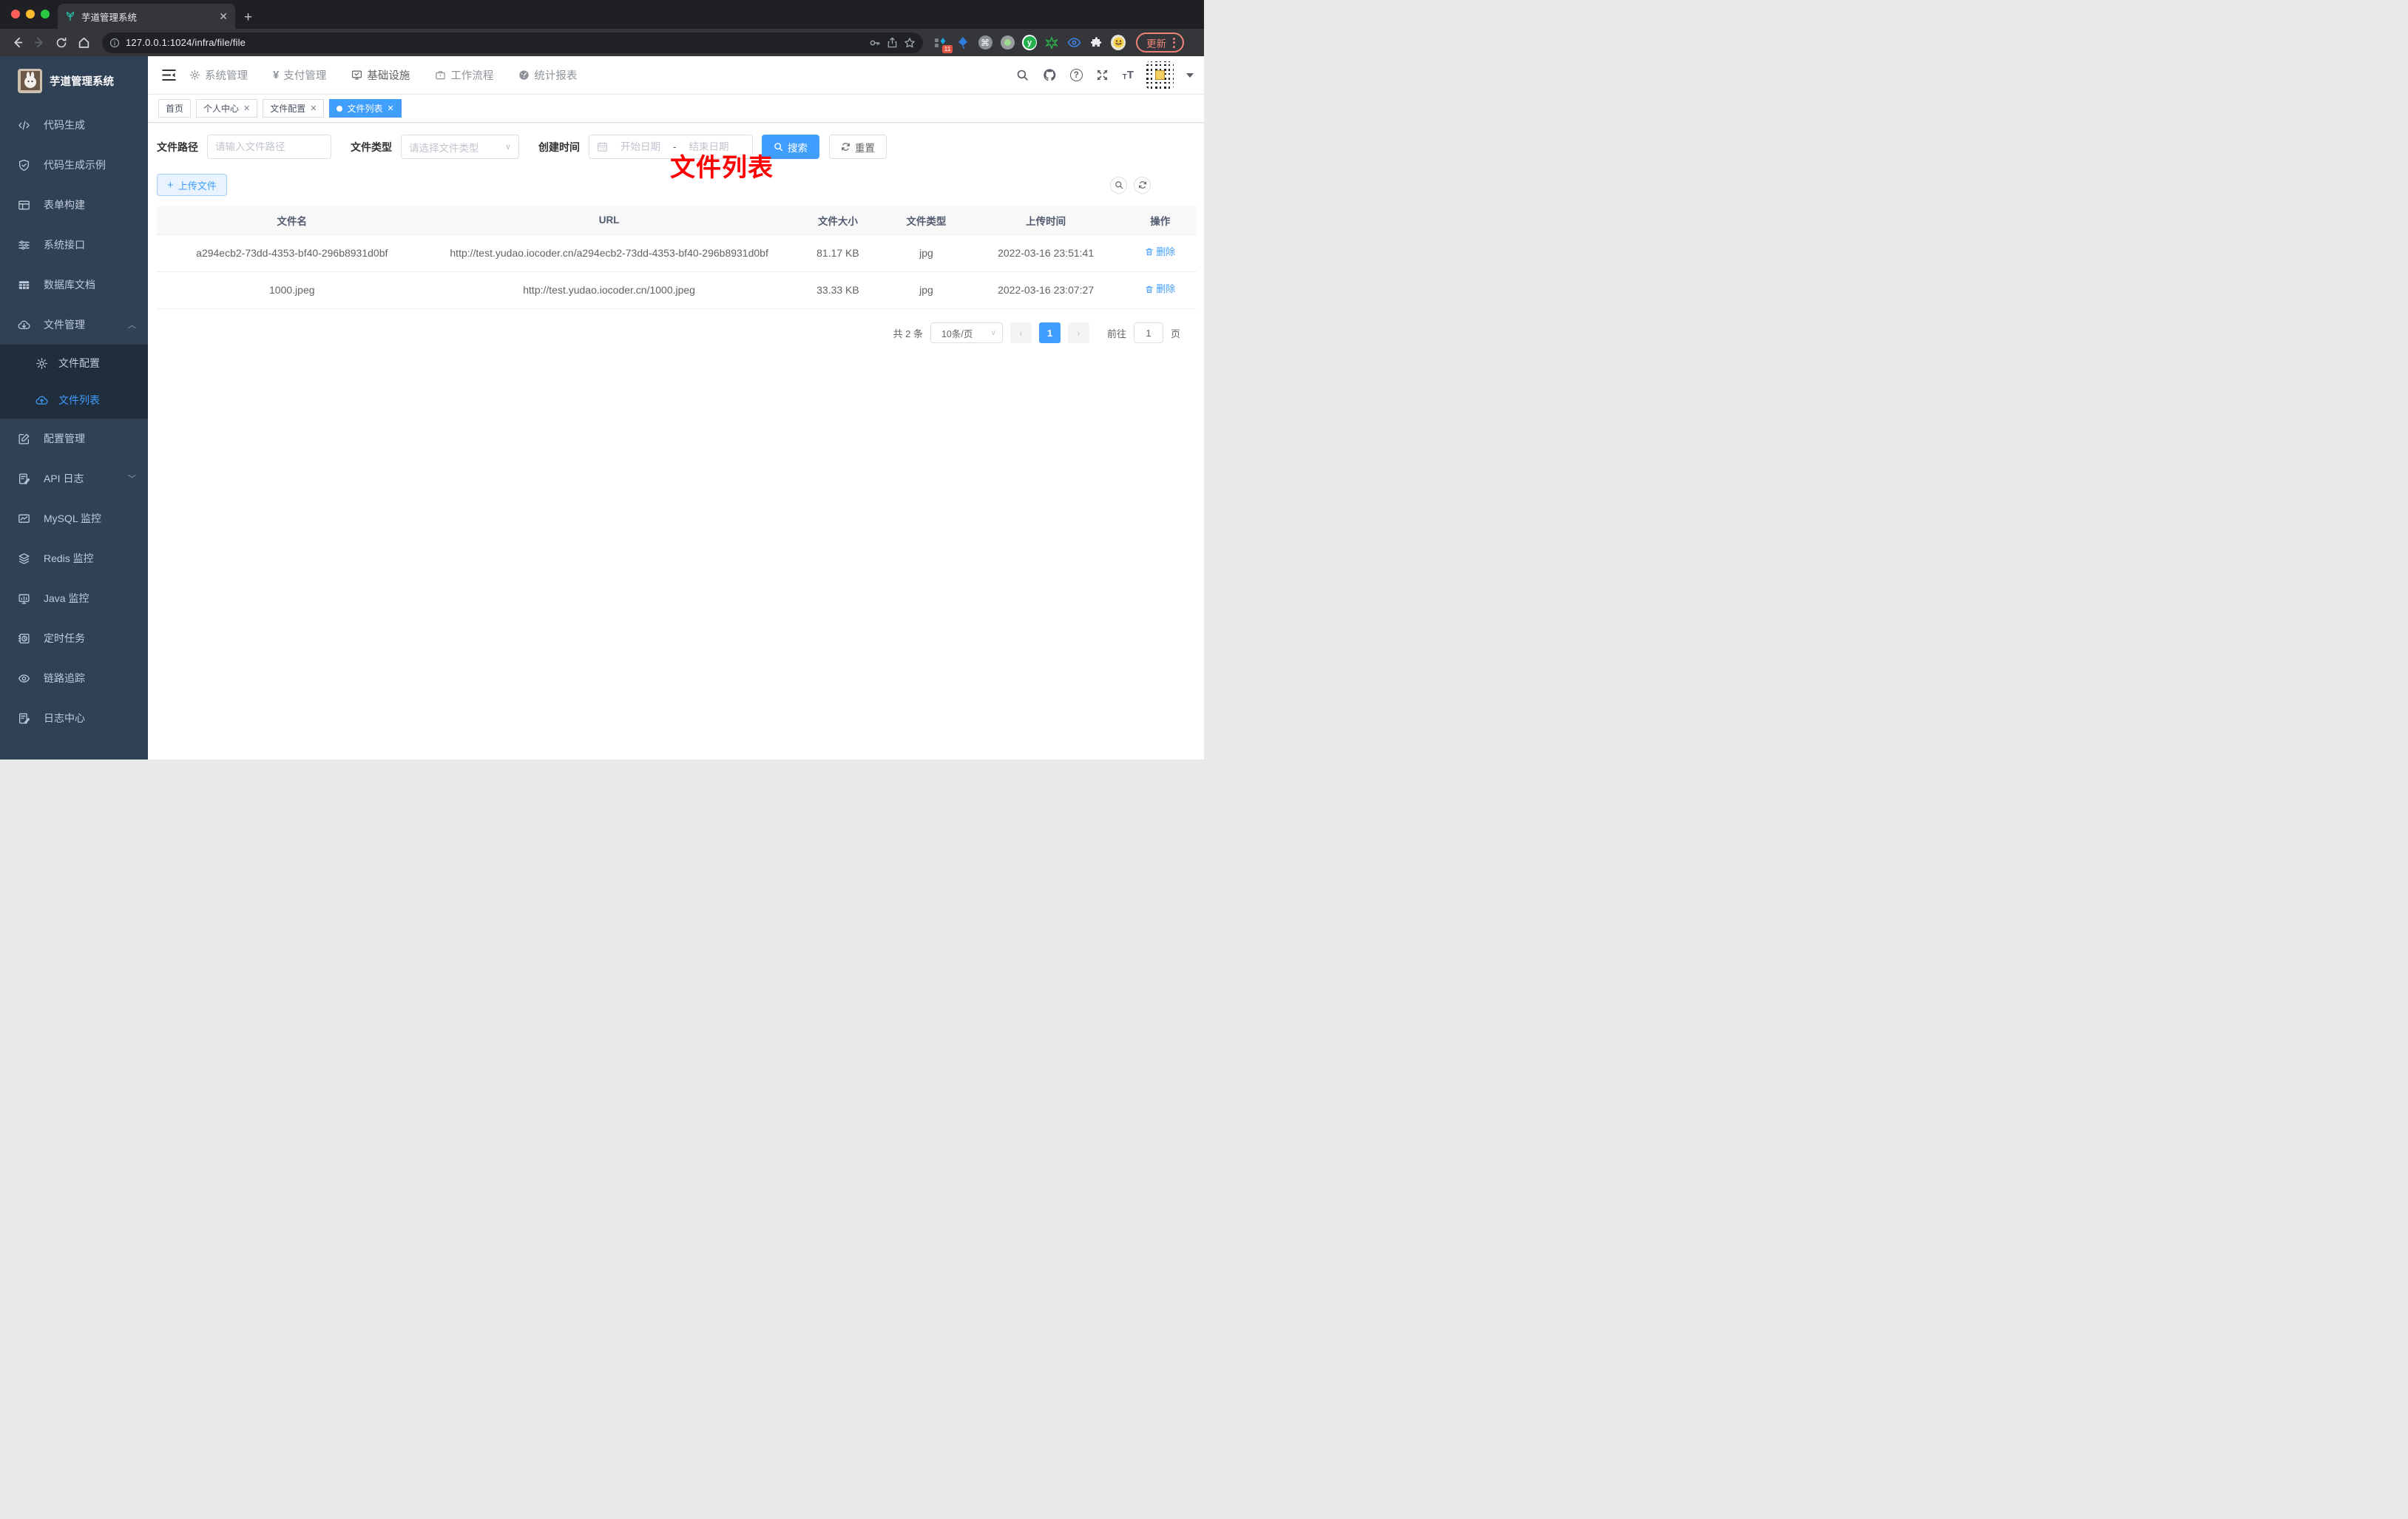  What do you see at coordinates (170, 185) in the screenshot?
I see `plus-icon: +` at bounding box center [170, 185].